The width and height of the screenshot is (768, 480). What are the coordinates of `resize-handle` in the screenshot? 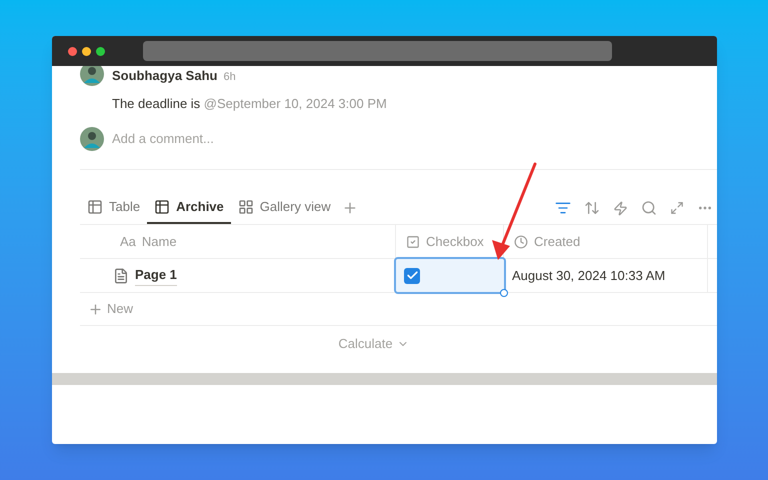 It's located at (504, 293).